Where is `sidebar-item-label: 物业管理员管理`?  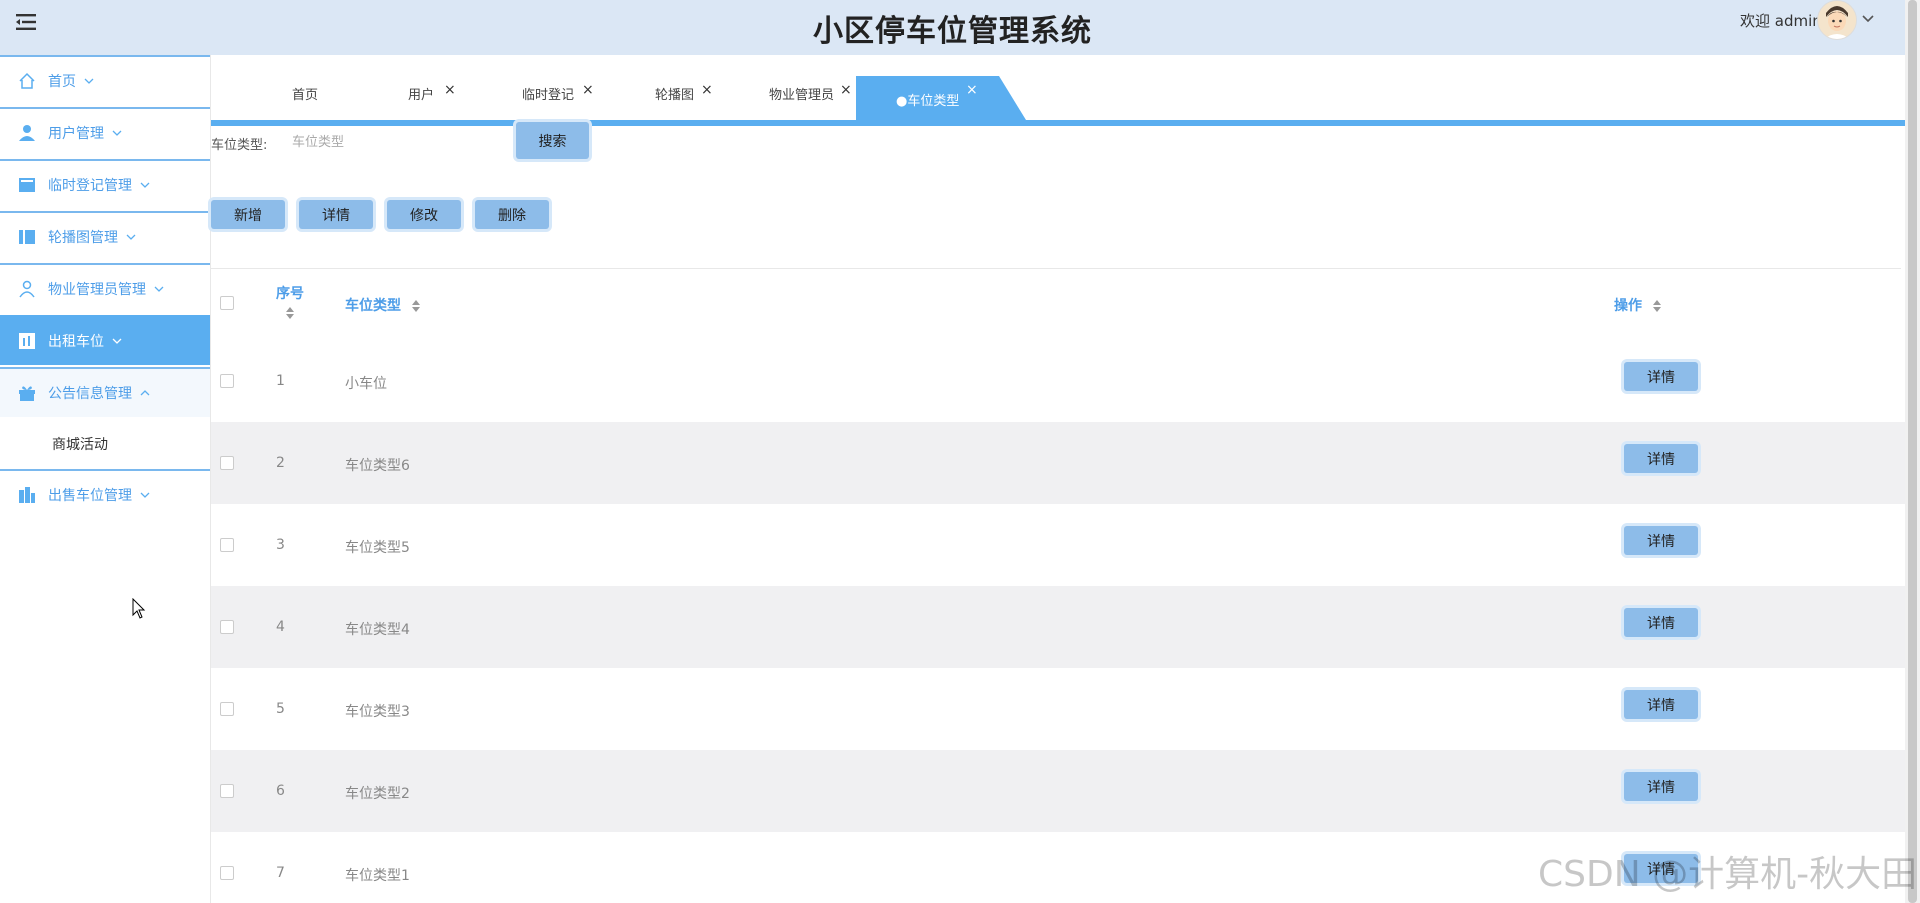 sidebar-item-label: 物业管理员管理 is located at coordinates (97, 290).